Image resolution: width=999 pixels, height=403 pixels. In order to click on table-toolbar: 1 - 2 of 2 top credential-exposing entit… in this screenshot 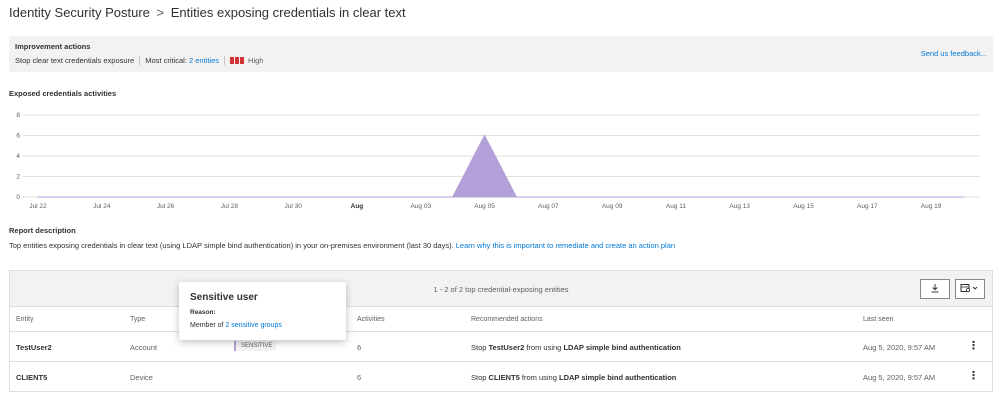, I will do `click(501, 289)`.